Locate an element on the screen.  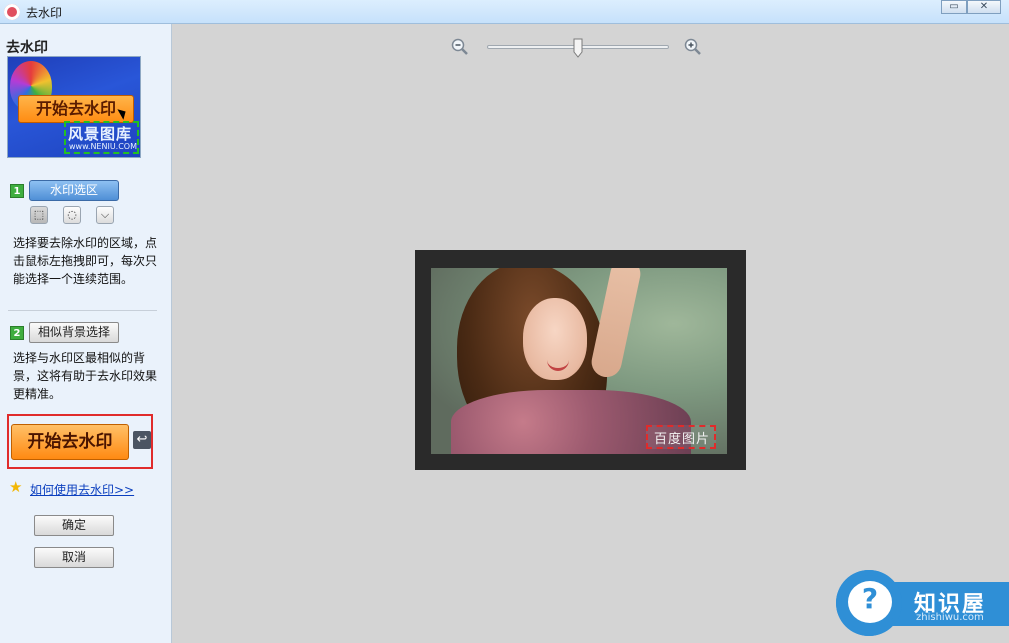
close-button: ✕ is located at coordinates (984, 7).